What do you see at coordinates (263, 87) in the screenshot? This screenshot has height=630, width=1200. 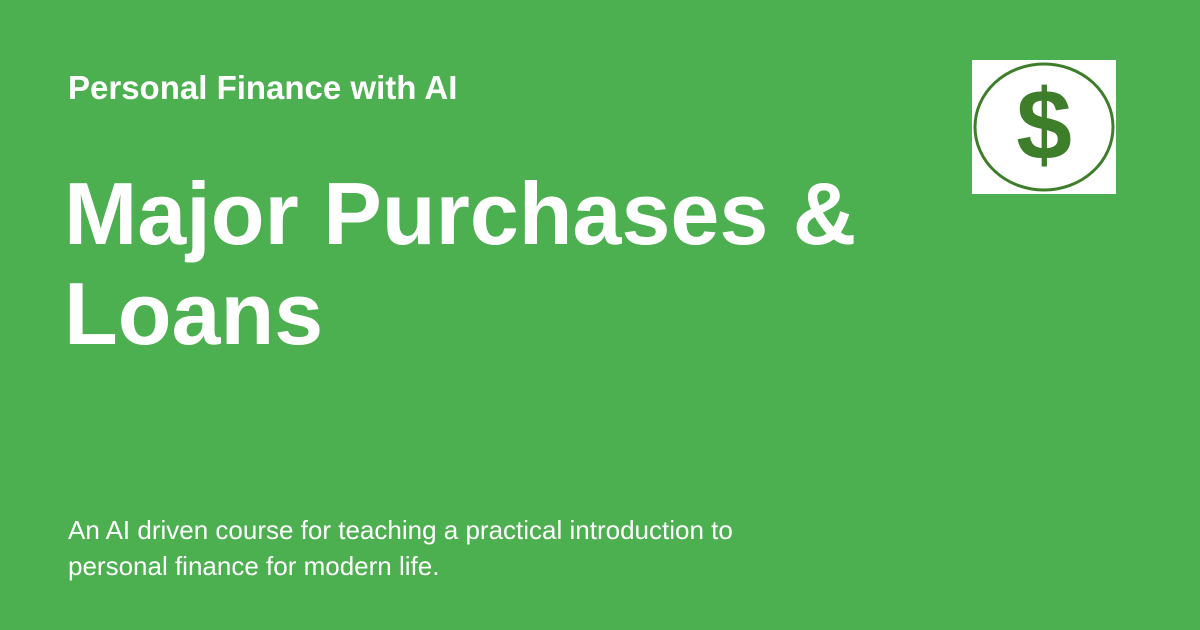 I see `site-name: Personal Finance with AI` at bounding box center [263, 87].